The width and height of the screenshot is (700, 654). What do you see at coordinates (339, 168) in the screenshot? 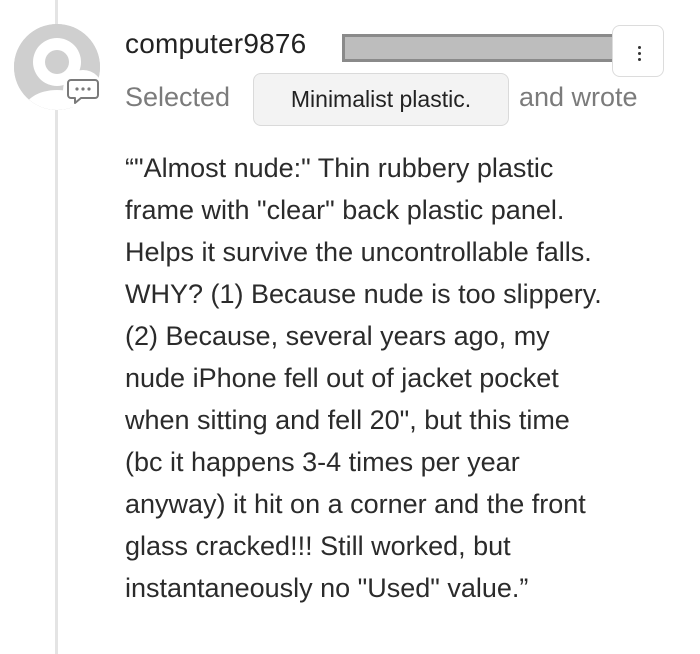
I see `comment-line: “"Almost nude:" Thin rubbery plastic` at bounding box center [339, 168].